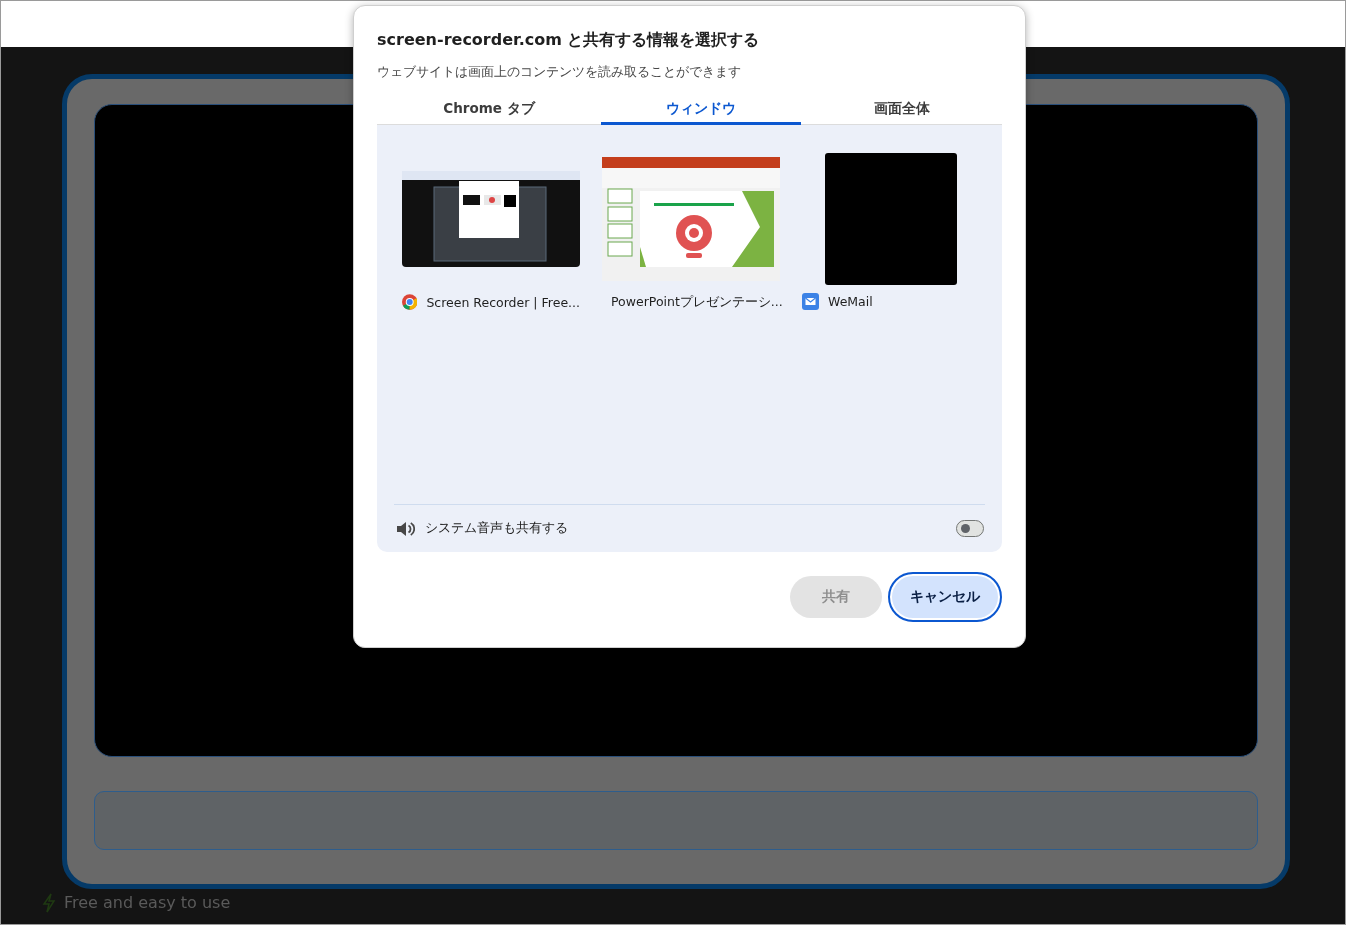 Image resolution: width=1346 pixels, height=925 pixels. I want to click on audio-toggle, so click(970, 528).